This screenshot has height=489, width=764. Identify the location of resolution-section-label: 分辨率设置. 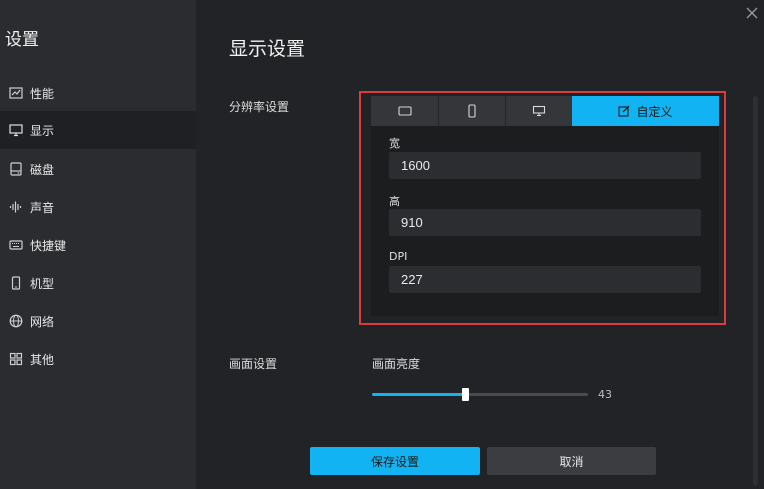
(259, 107).